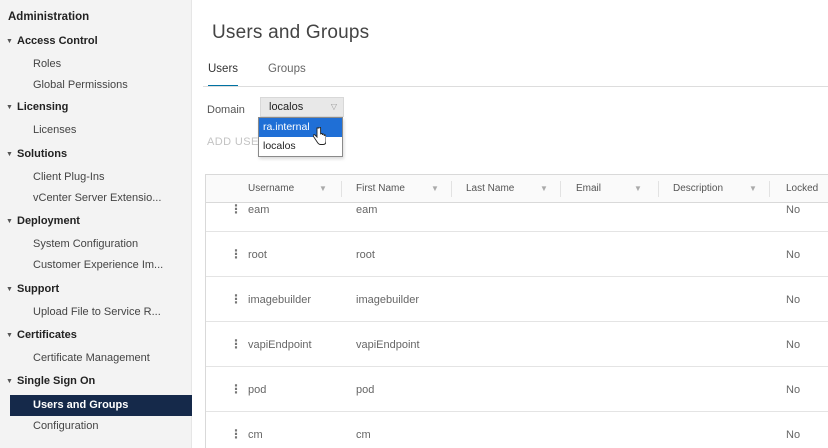  What do you see at coordinates (95, 244) in the screenshot?
I see `sidebar-item-system-configuration: System Configuration` at bounding box center [95, 244].